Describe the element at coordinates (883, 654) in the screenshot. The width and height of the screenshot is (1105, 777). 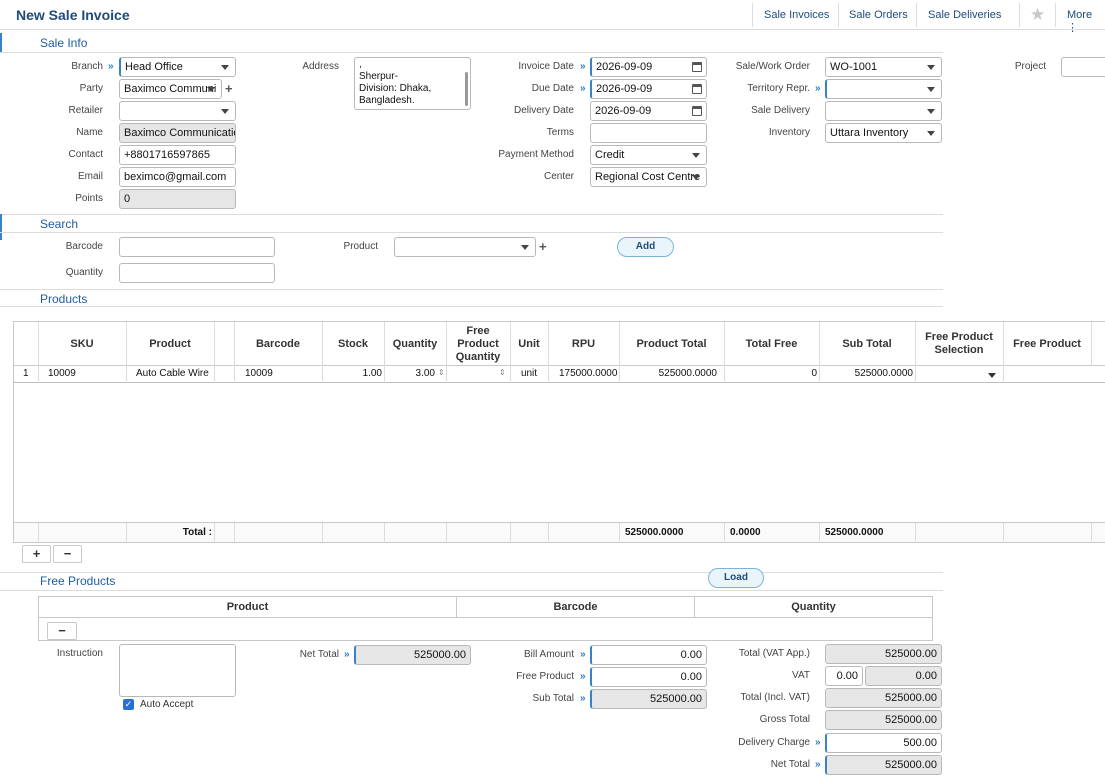
I see `total-vat-app-field: 525000.00` at that location.